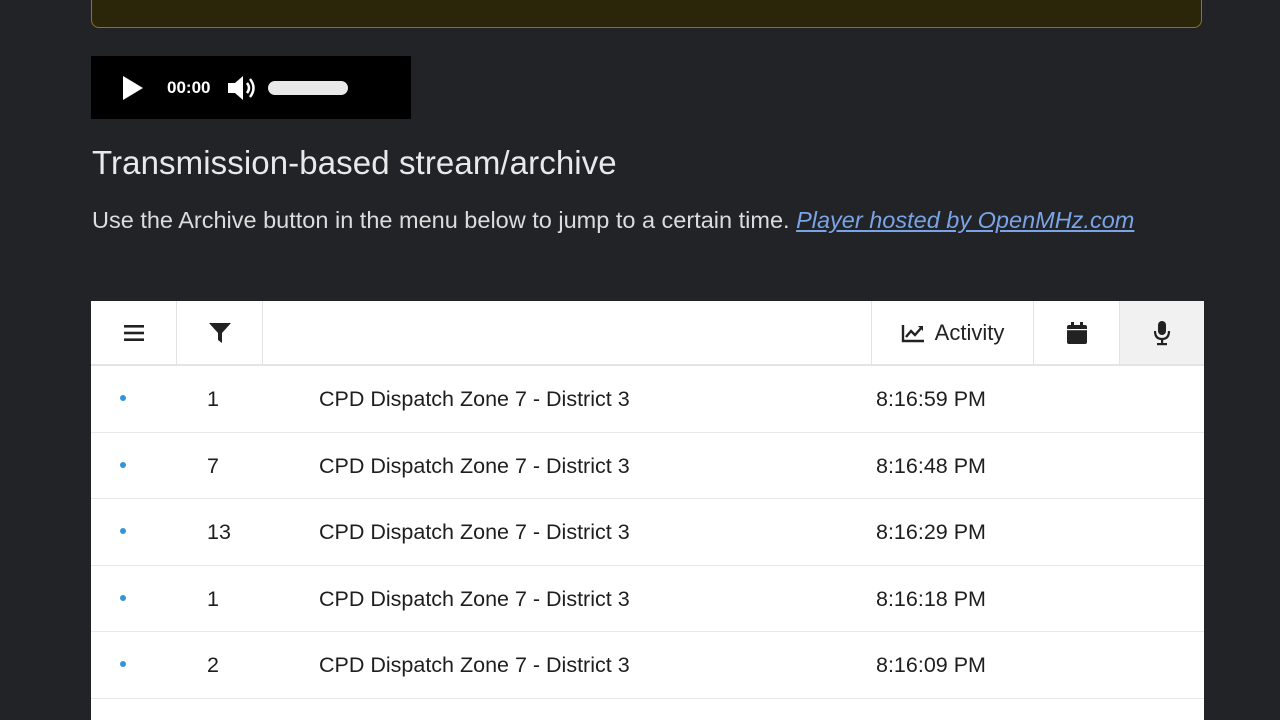 This screenshot has height=720, width=1280. I want to click on menu-button, so click(134, 332).